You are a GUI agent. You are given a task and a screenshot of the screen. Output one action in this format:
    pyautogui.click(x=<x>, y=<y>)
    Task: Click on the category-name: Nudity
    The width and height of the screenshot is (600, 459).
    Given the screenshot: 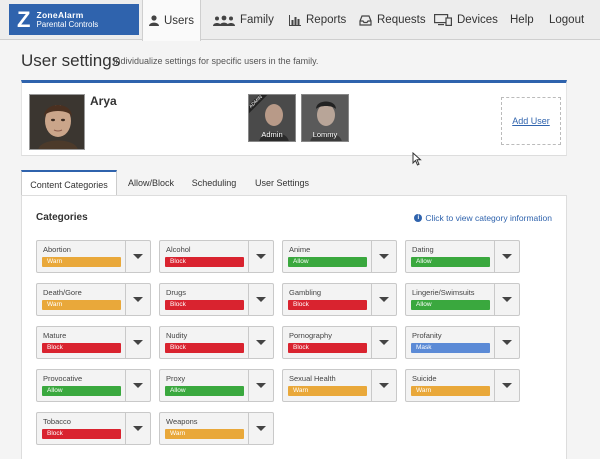 What is the action you would take?
    pyautogui.click(x=177, y=335)
    